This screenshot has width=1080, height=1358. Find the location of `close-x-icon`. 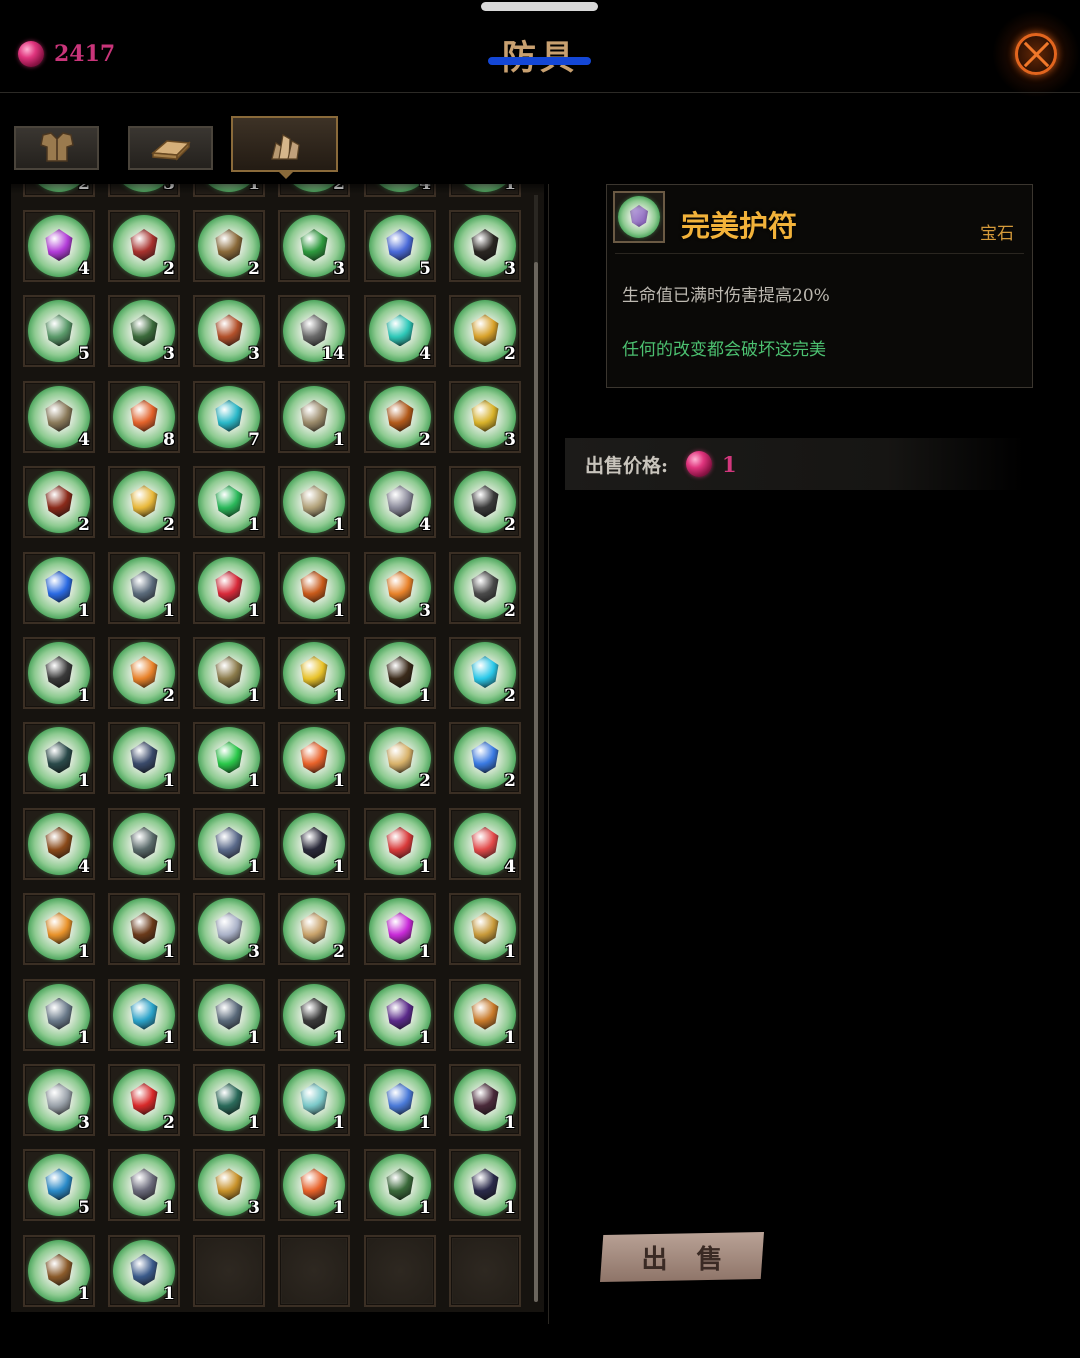

close-x-icon is located at coordinates (1036, 54).